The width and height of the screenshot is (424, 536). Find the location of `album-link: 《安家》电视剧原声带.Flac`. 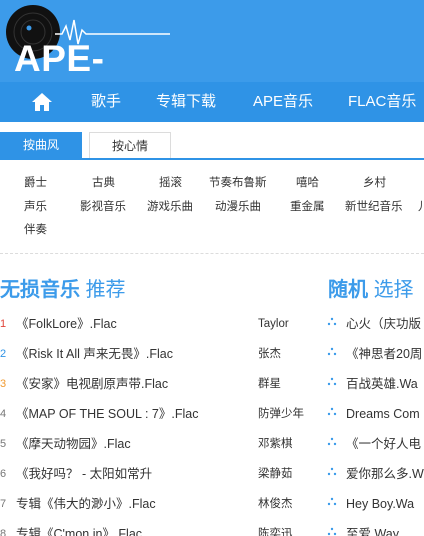

album-link: 《安家》电视剧原声带.Flac is located at coordinates (92, 384).